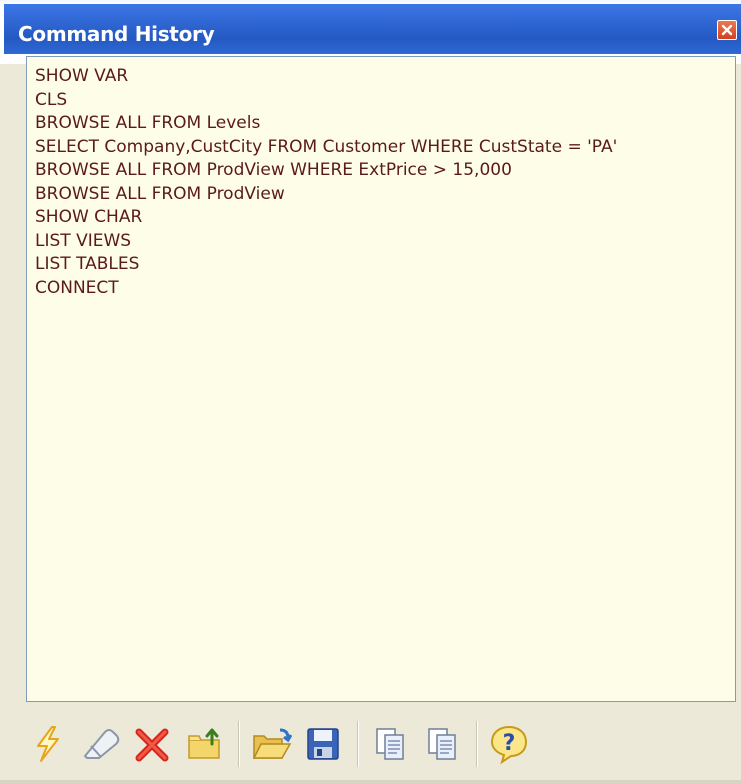 Image resolution: width=741 pixels, height=784 pixels. I want to click on folder-up-icon, so click(204, 743).